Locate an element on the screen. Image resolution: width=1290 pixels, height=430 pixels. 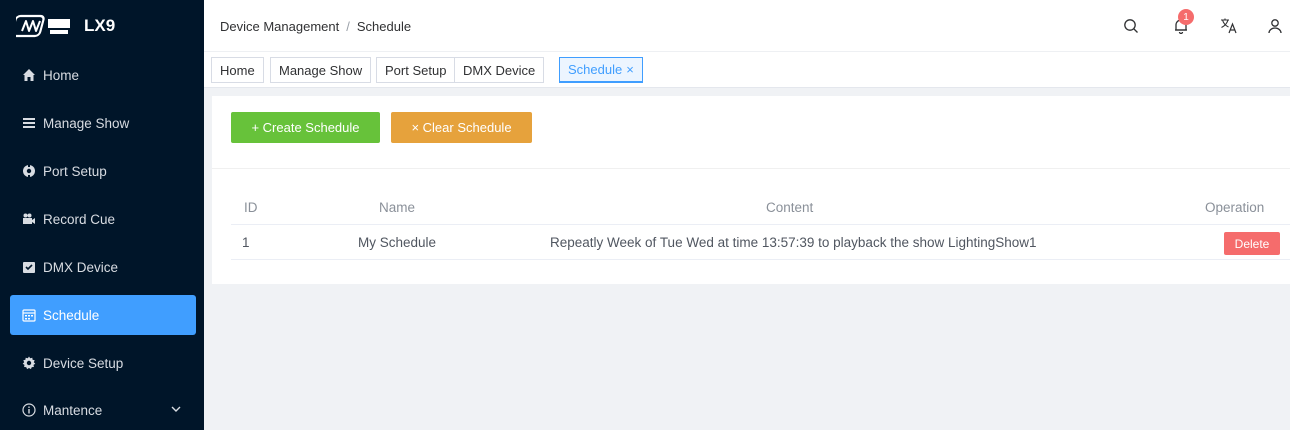
bell-icon: 1 is located at coordinates (1183, 22).